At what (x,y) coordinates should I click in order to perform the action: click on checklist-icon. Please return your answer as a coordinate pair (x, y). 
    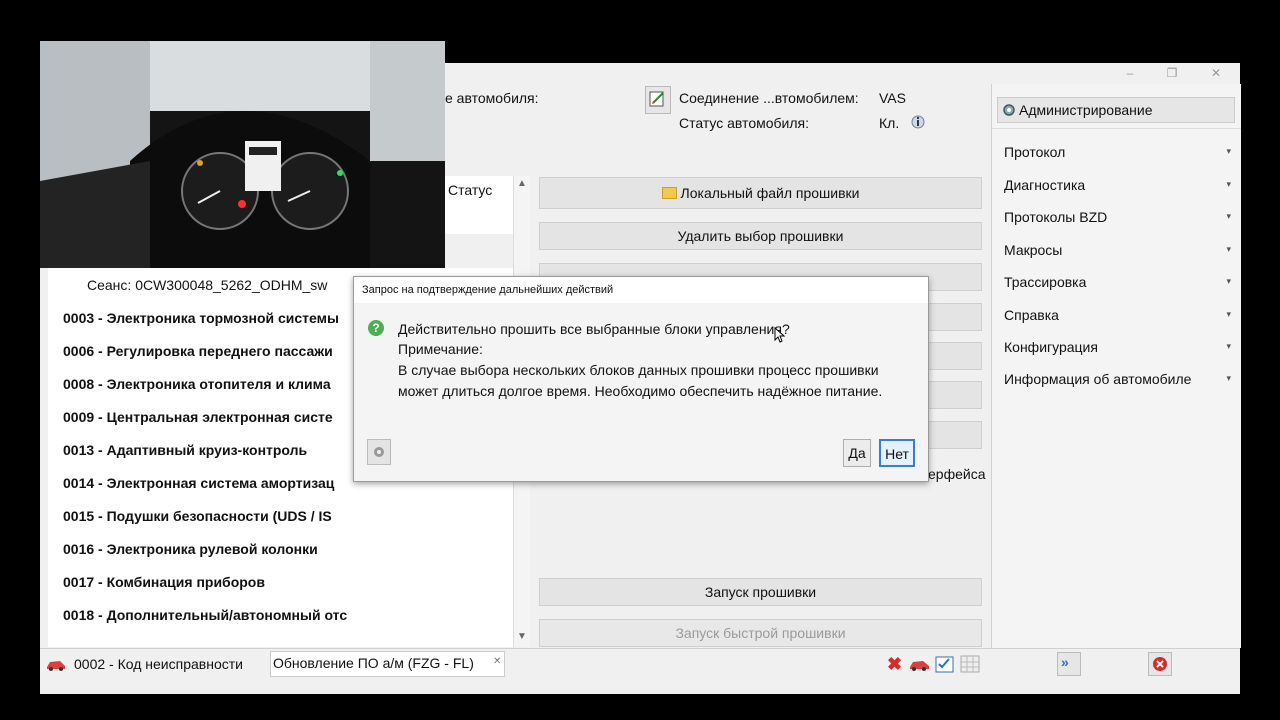
    Looking at the image, I should click on (945, 665).